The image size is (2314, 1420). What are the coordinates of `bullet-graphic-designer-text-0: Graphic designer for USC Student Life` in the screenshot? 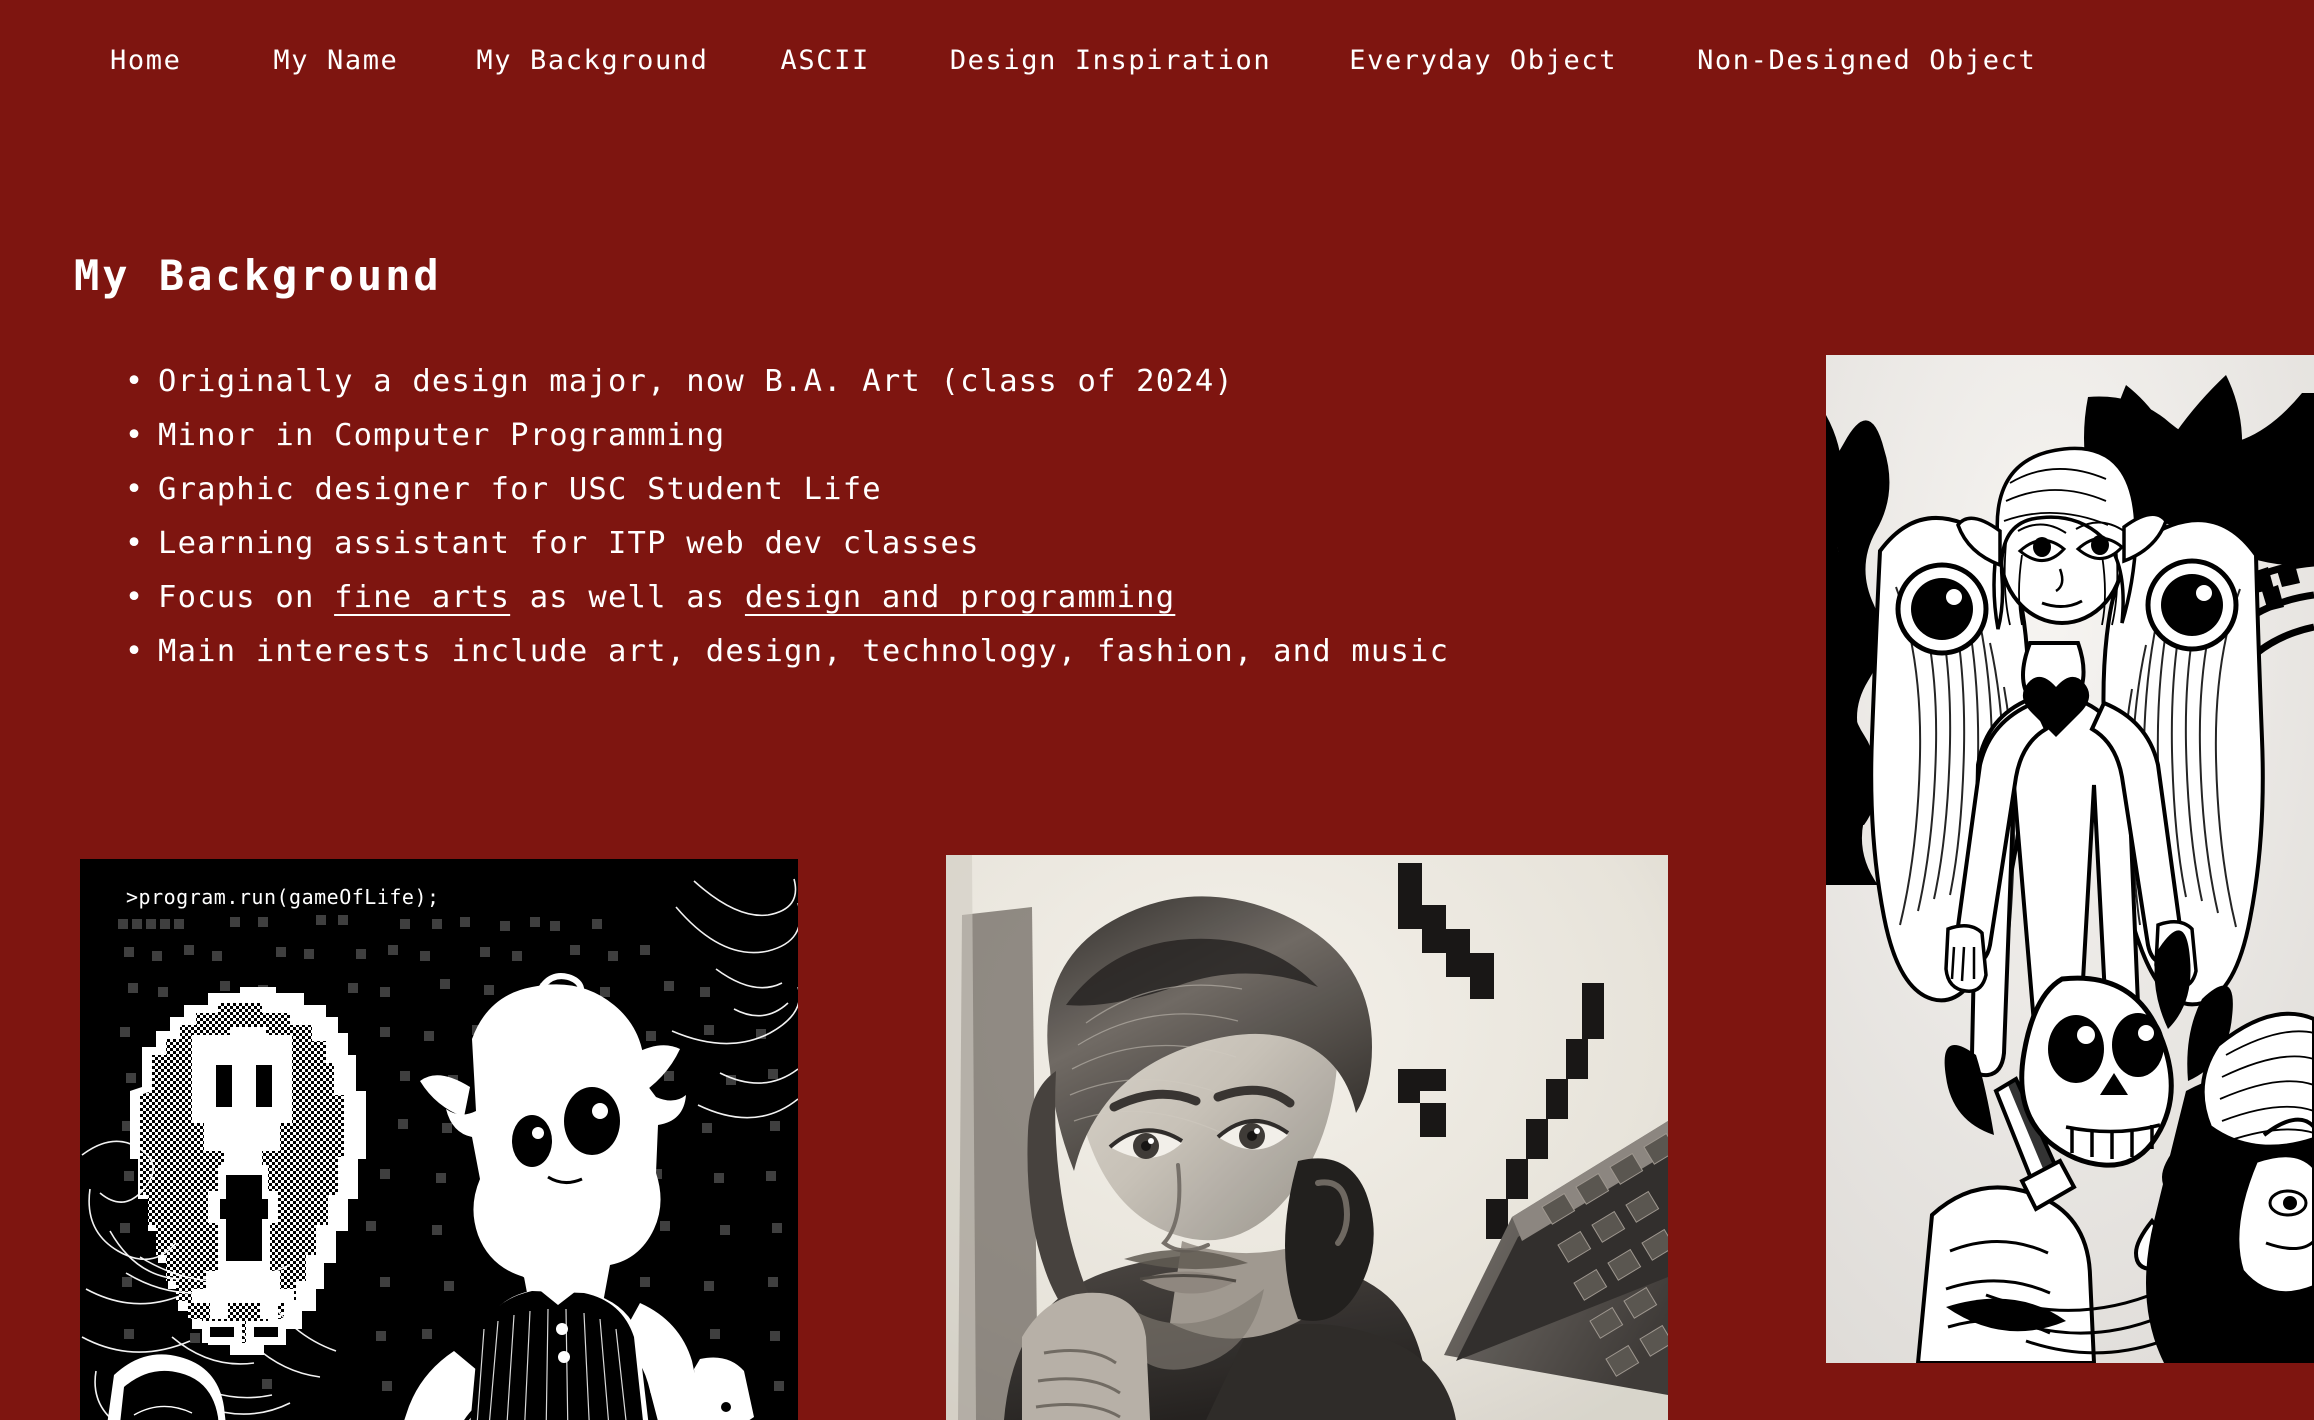 It's located at (520, 489).